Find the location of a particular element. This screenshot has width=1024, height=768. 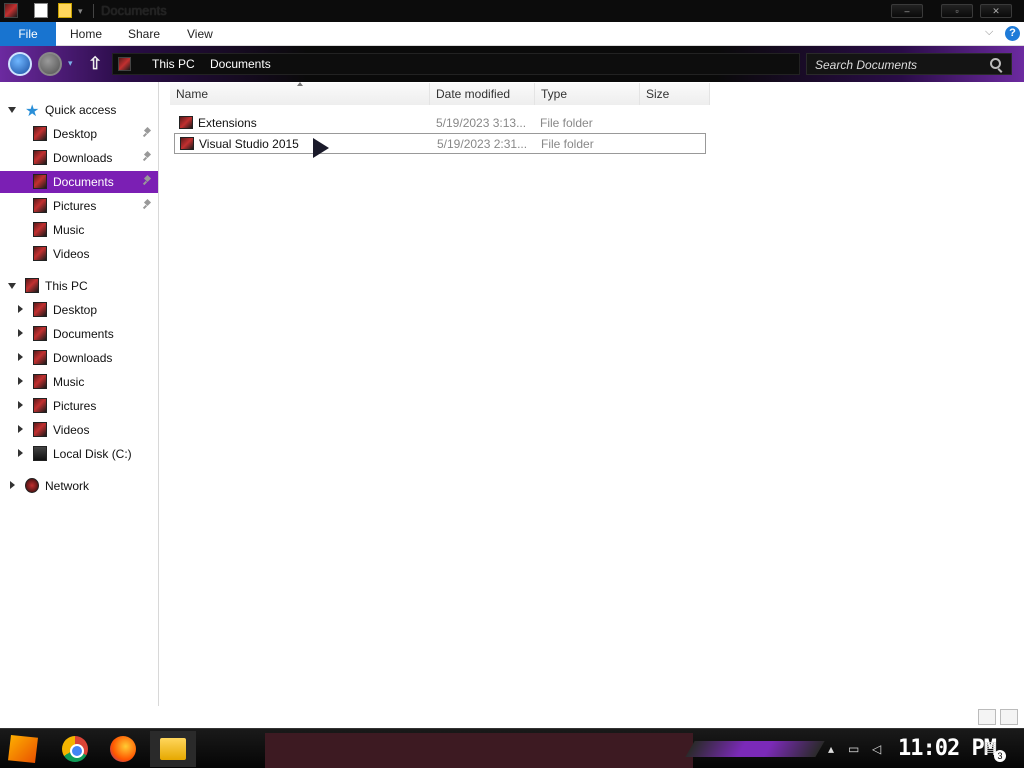

maximize-button: ▫ is located at coordinates (957, 11).